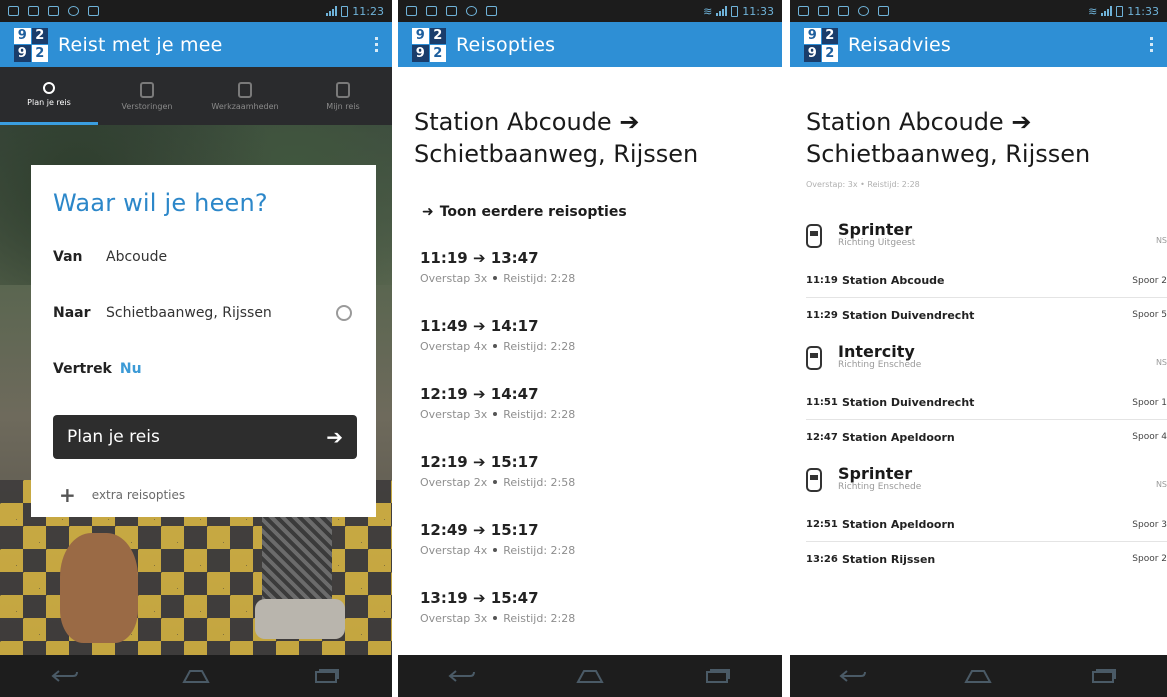  I want to click on train-direction: Richting Uitgeest, so click(877, 243).